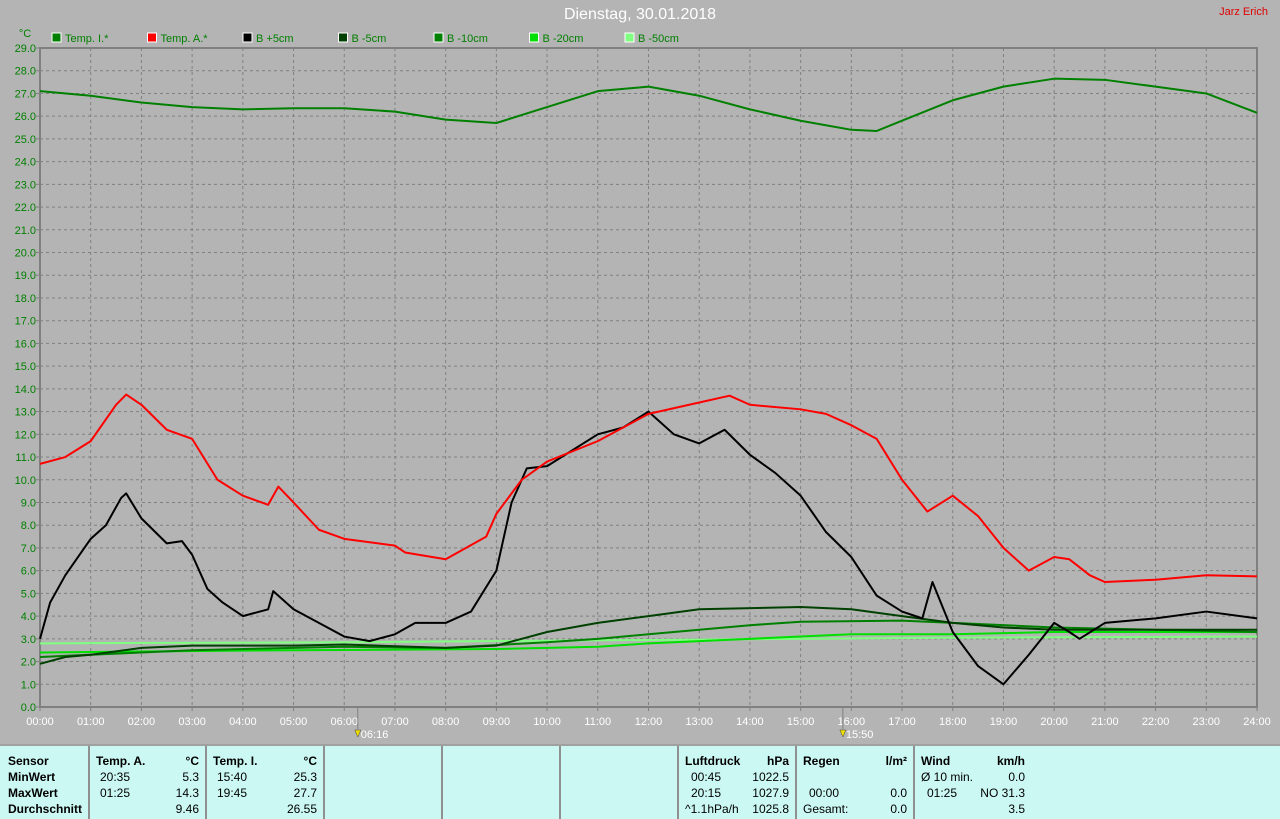 The image size is (1280, 819). What do you see at coordinates (467, 39) in the screenshot?
I see `legend-label: B -10cm` at bounding box center [467, 39].